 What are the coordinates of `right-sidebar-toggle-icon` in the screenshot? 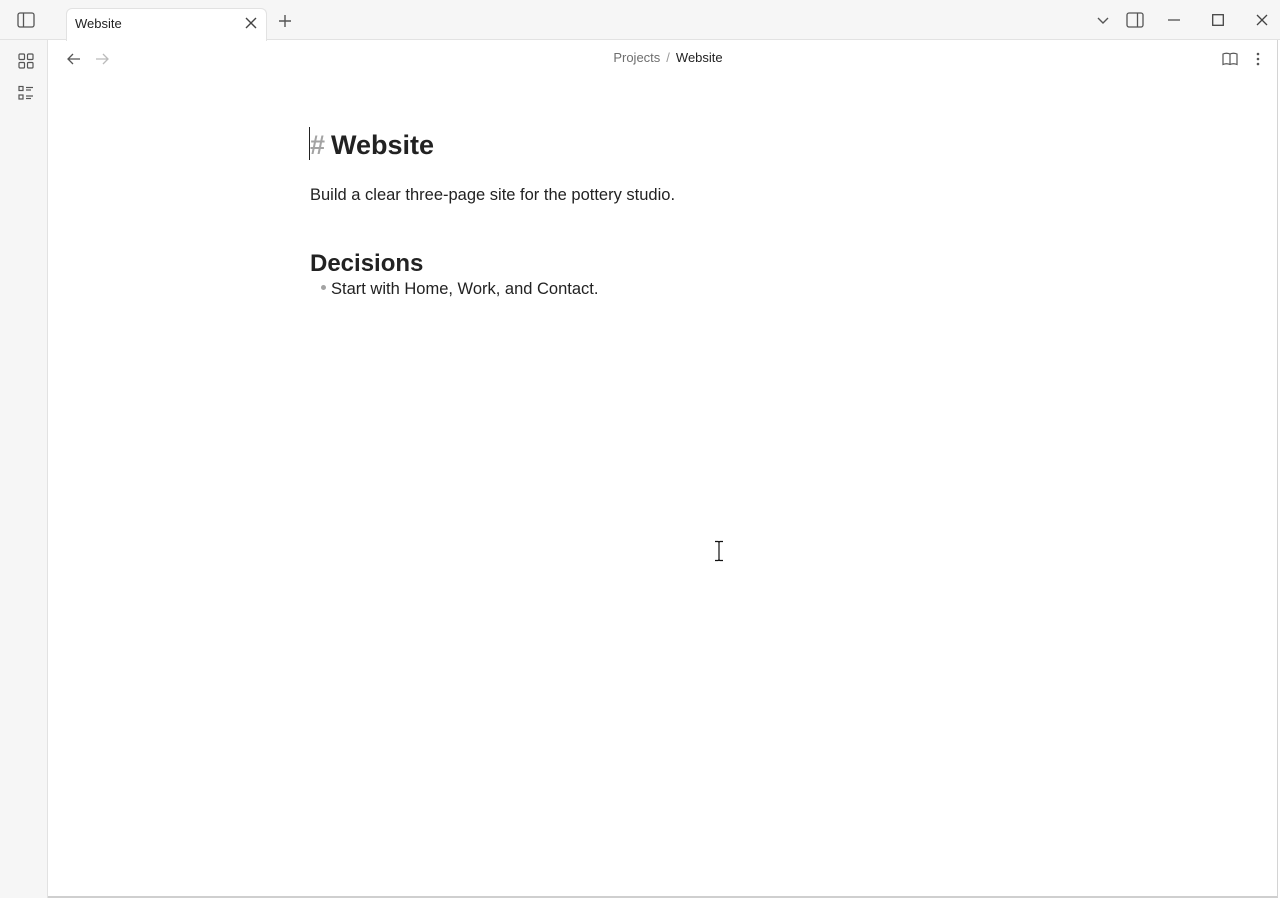 It's located at (1135, 20).